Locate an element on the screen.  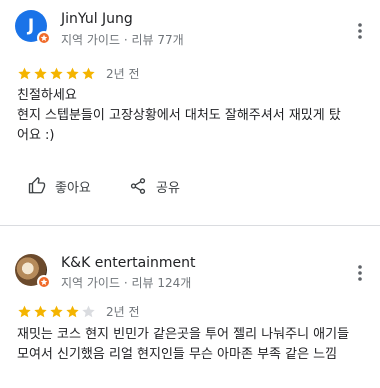
share-label: 공유 is located at coordinates (168, 188).